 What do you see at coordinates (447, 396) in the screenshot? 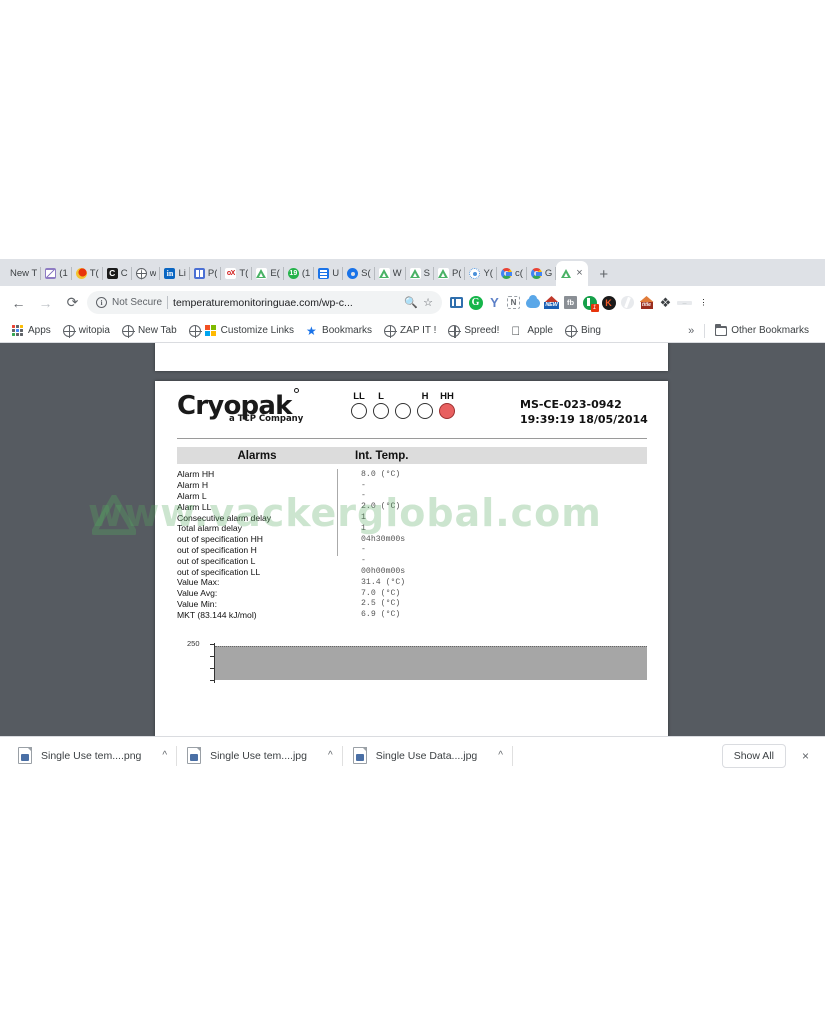
I see `led-label: HH` at bounding box center [447, 396].